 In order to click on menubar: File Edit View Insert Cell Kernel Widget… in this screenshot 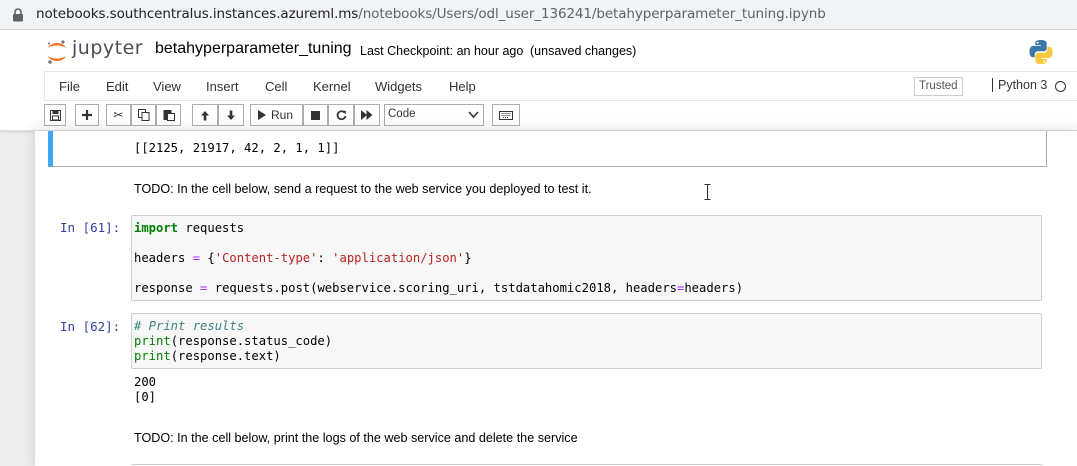, I will do `click(560, 86)`.